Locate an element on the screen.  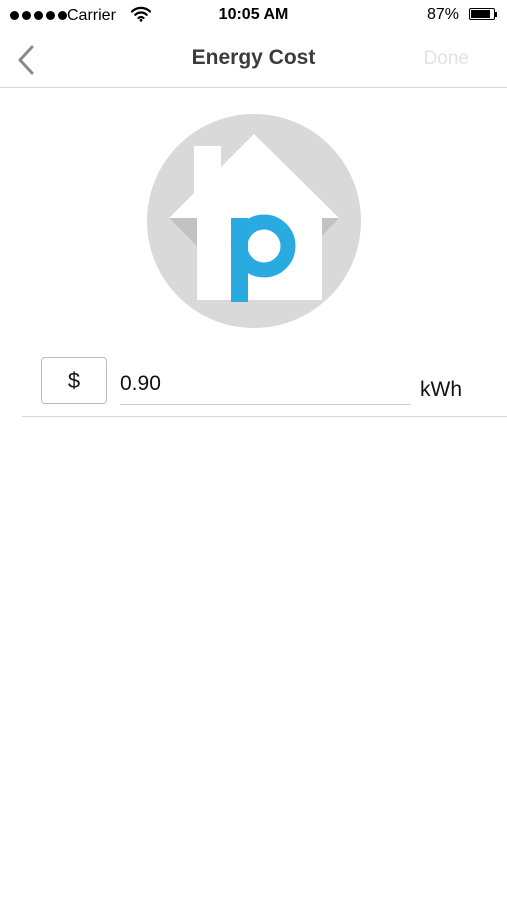
navigation-bar: Energy Cost Done is located at coordinates (253, 60).